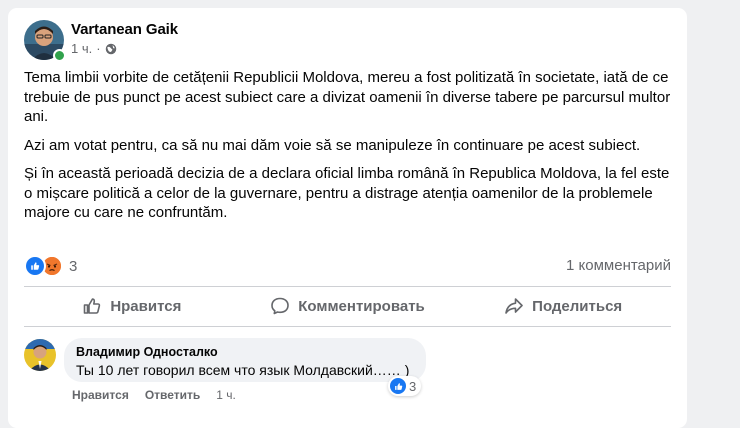  I want to click on online-status-dot, so click(59, 55).